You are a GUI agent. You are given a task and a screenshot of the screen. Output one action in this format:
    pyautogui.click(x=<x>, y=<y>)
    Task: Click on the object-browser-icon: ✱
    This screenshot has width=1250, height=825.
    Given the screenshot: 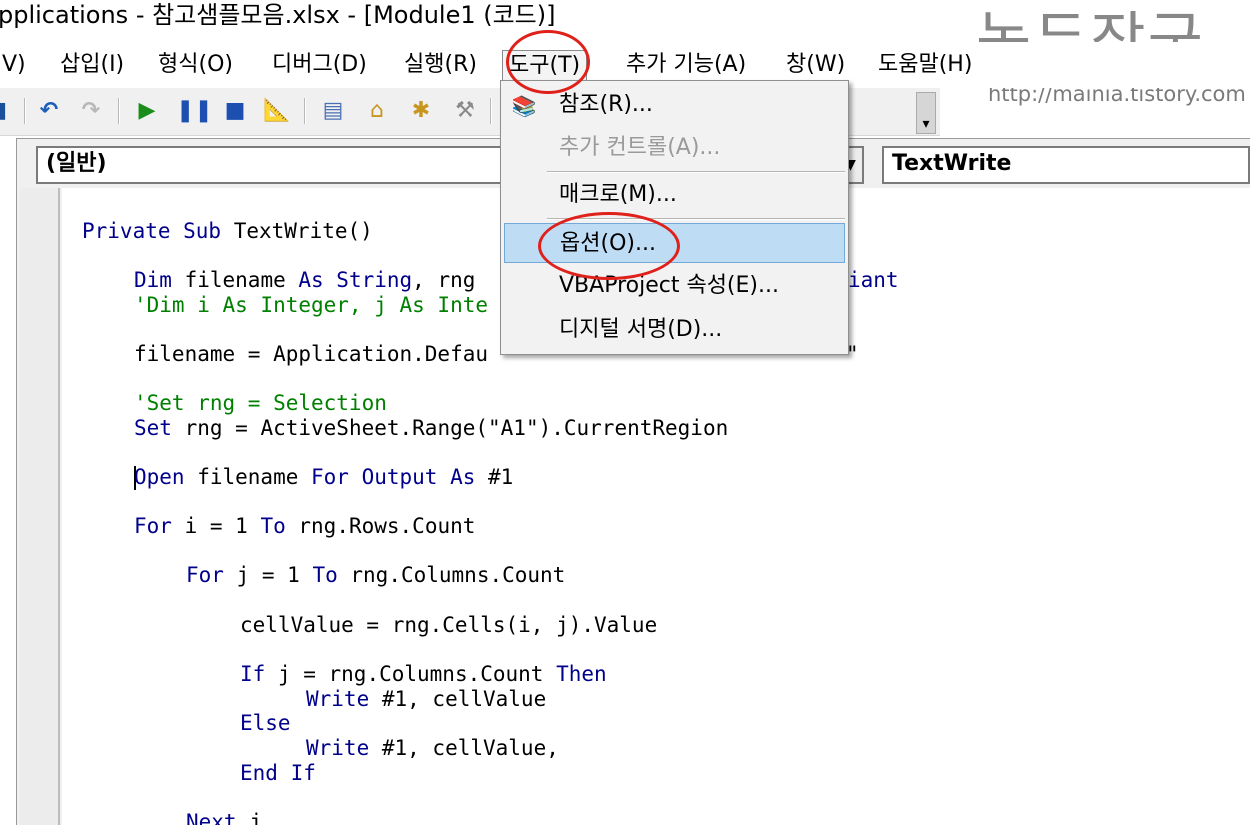 What is the action you would take?
    pyautogui.click(x=421, y=111)
    